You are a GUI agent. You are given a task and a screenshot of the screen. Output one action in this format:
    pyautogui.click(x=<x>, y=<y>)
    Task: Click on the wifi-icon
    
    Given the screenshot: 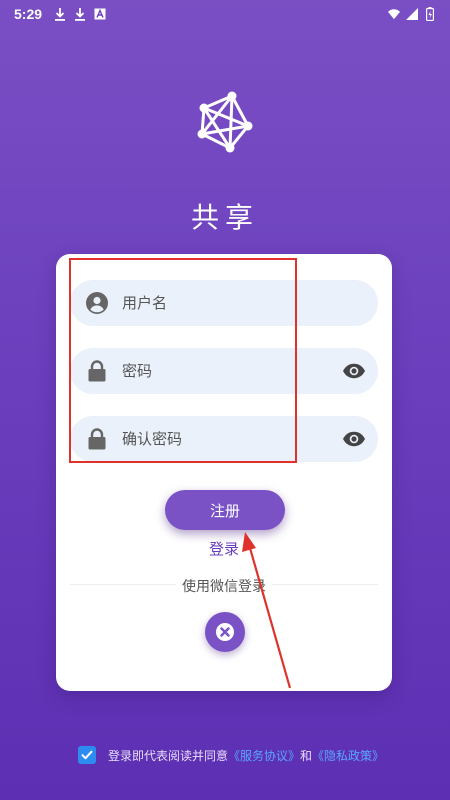 What is the action you would take?
    pyautogui.click(x=394, y=14)
    